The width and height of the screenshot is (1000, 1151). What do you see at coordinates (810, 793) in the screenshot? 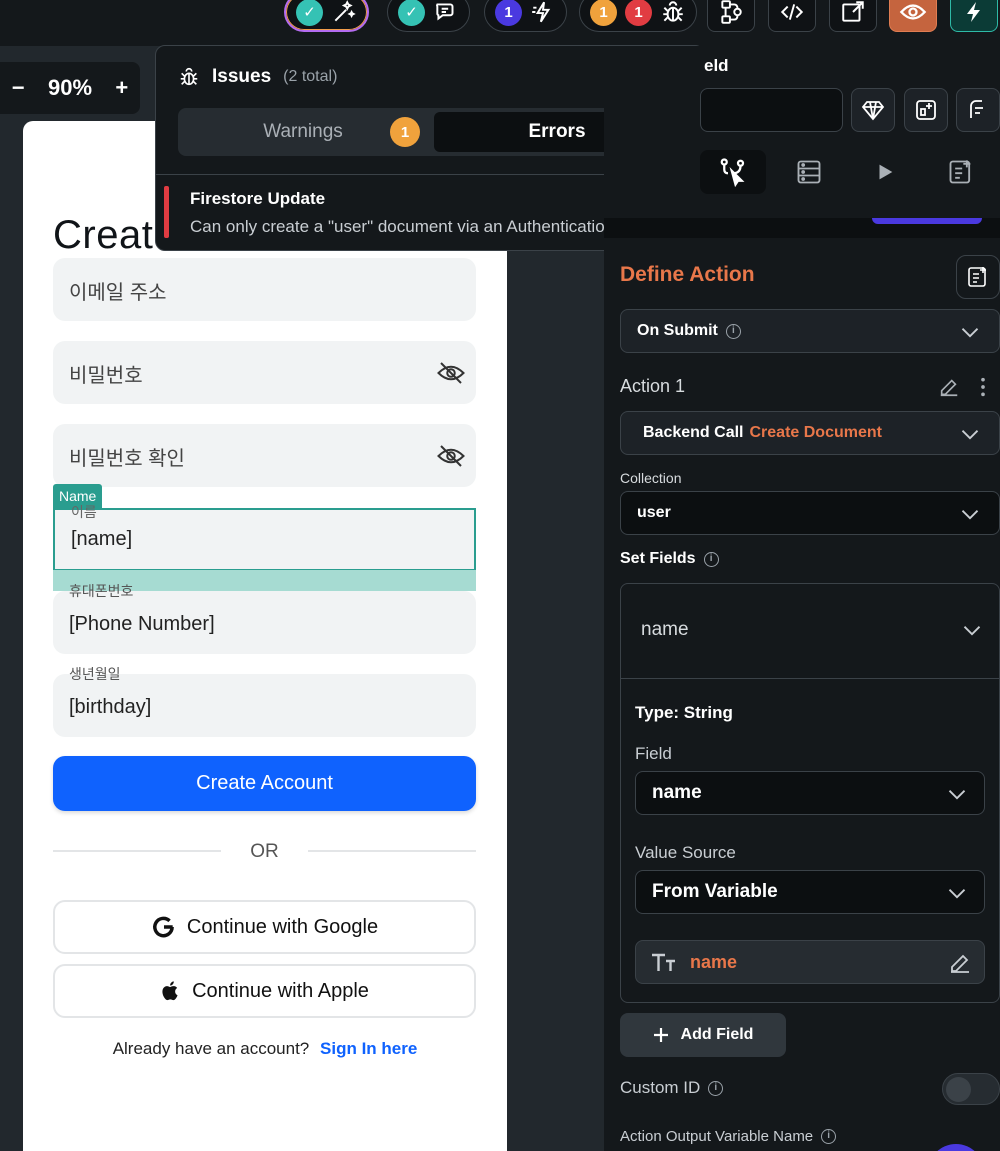
I see `field-dropdown: name` at bounding box center [810, 793].